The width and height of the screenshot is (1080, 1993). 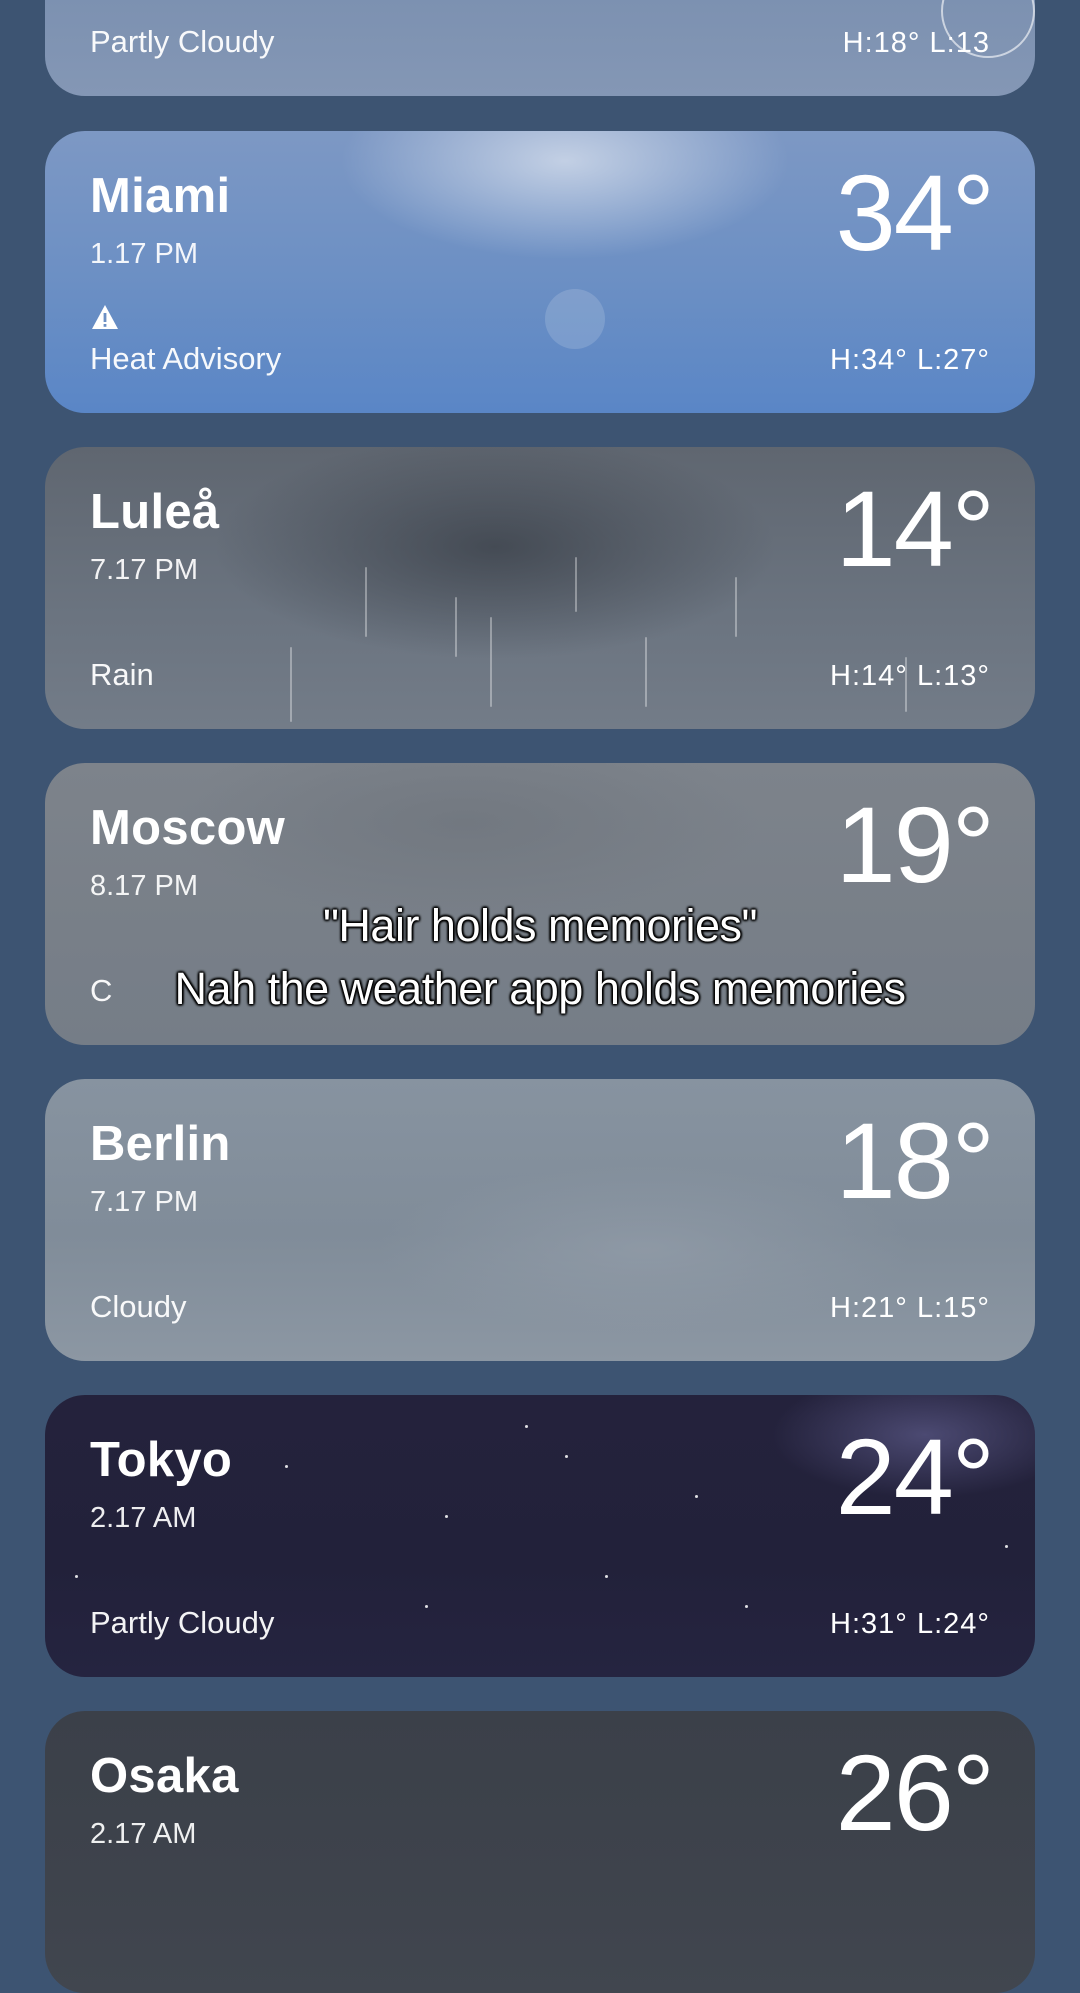 What do you see at coordinates (186, 358) in the screenshot?
I see `condition-label: Heat Advisory` at bounding box center [186, 358].